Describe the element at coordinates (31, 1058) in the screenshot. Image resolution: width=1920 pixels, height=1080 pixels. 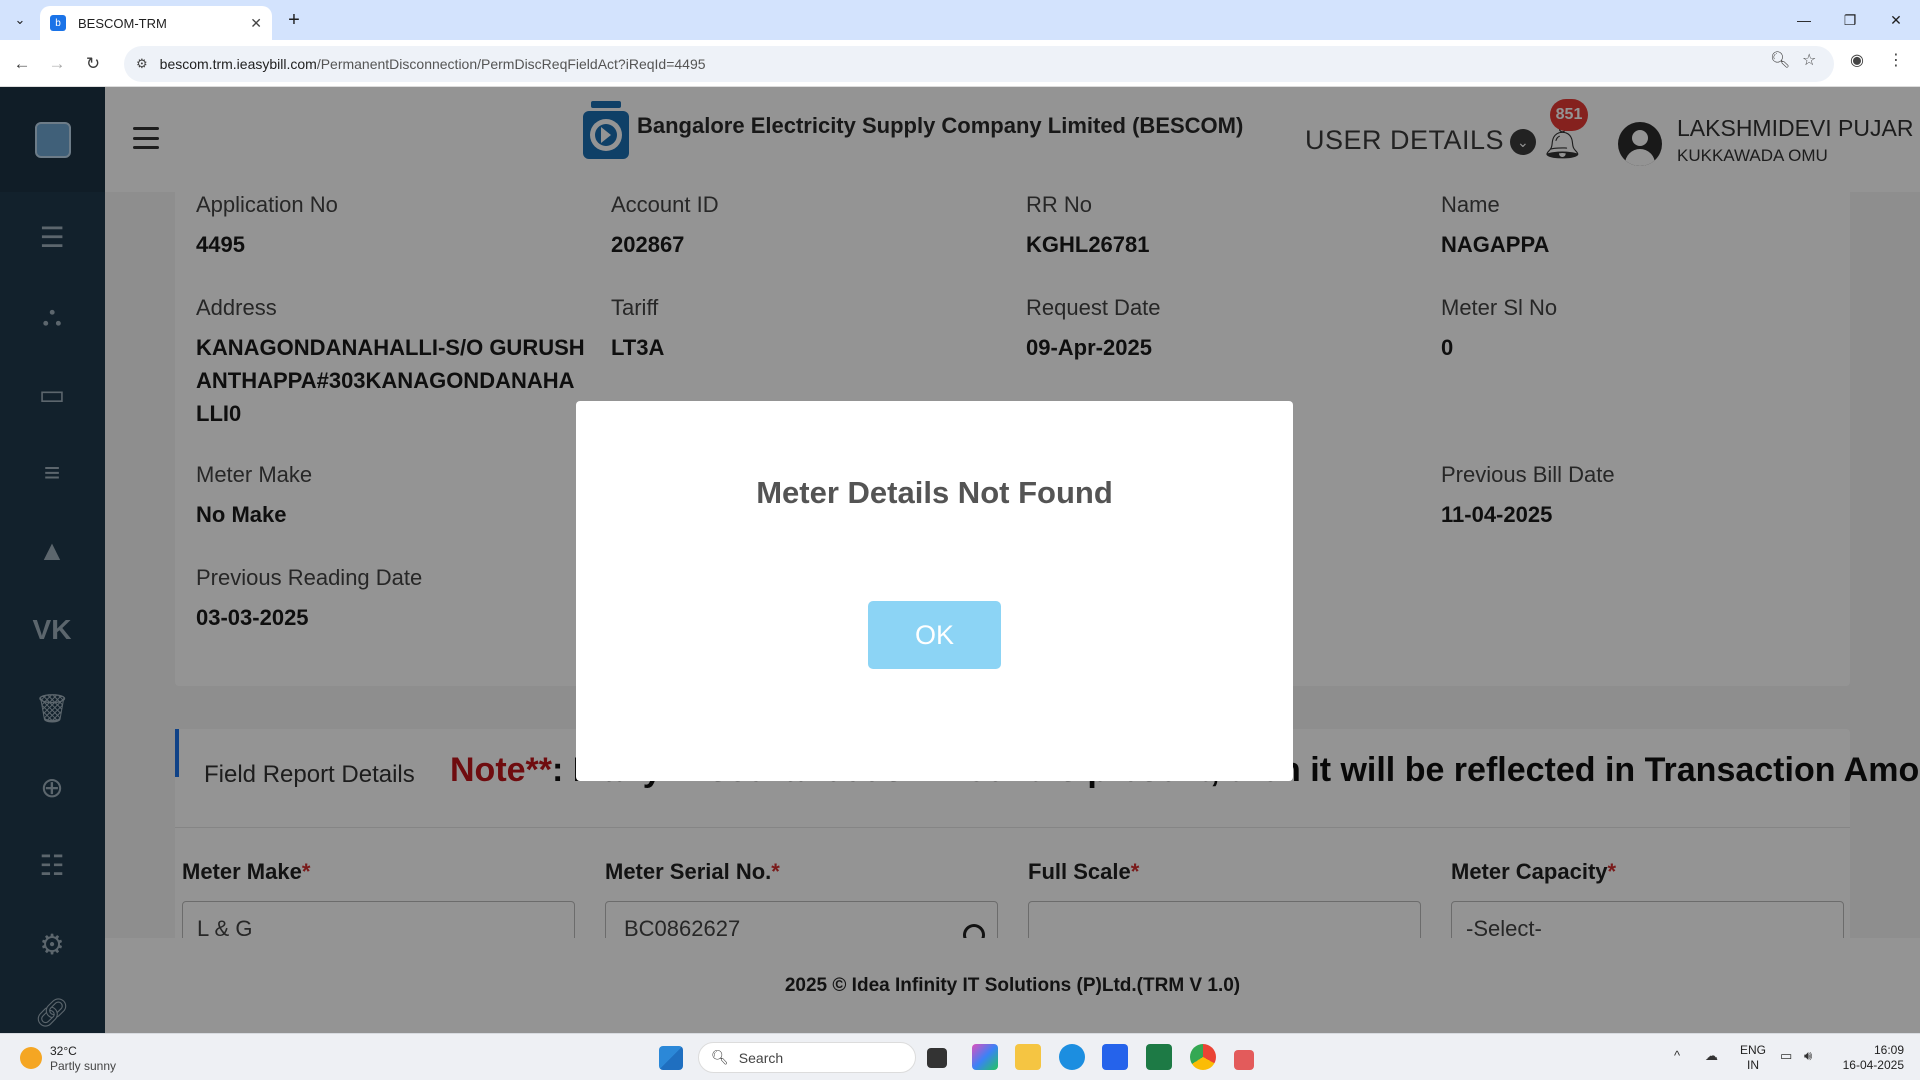
I see `weather-sun-icon` at that location.